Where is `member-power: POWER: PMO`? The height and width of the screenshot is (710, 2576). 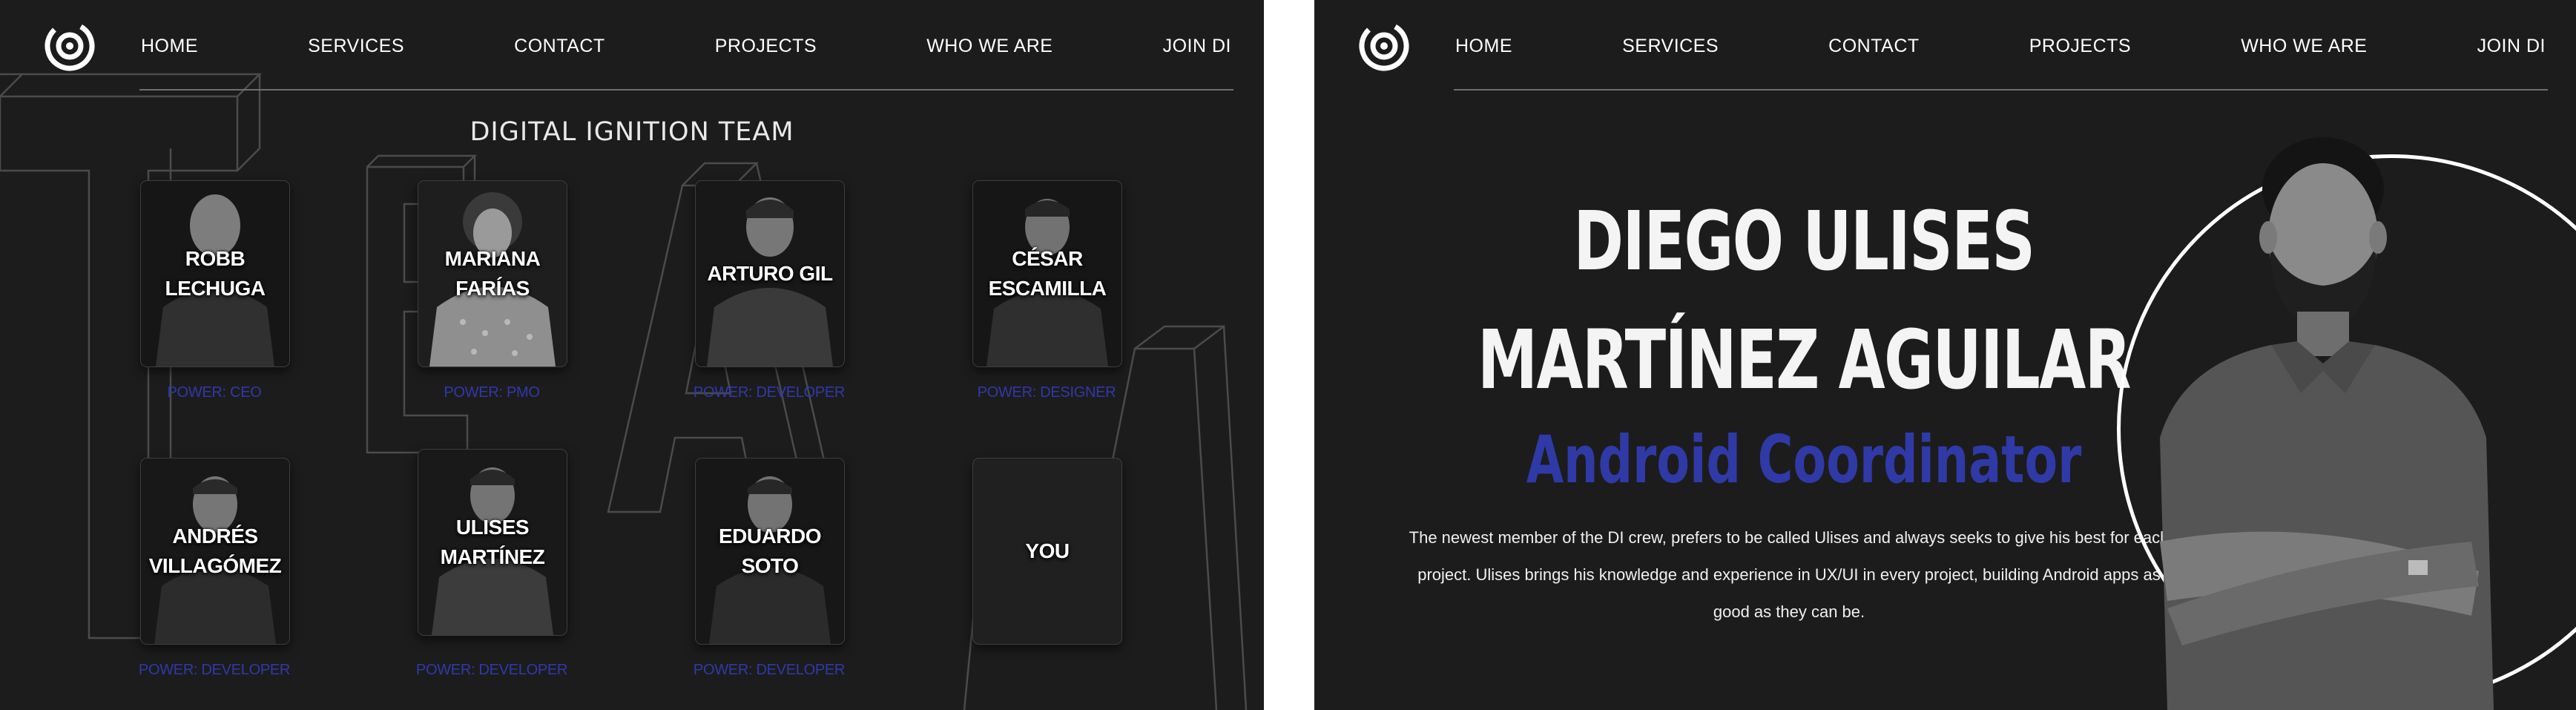 member-power: POWER: PMO is located at coordinates (492, 393).